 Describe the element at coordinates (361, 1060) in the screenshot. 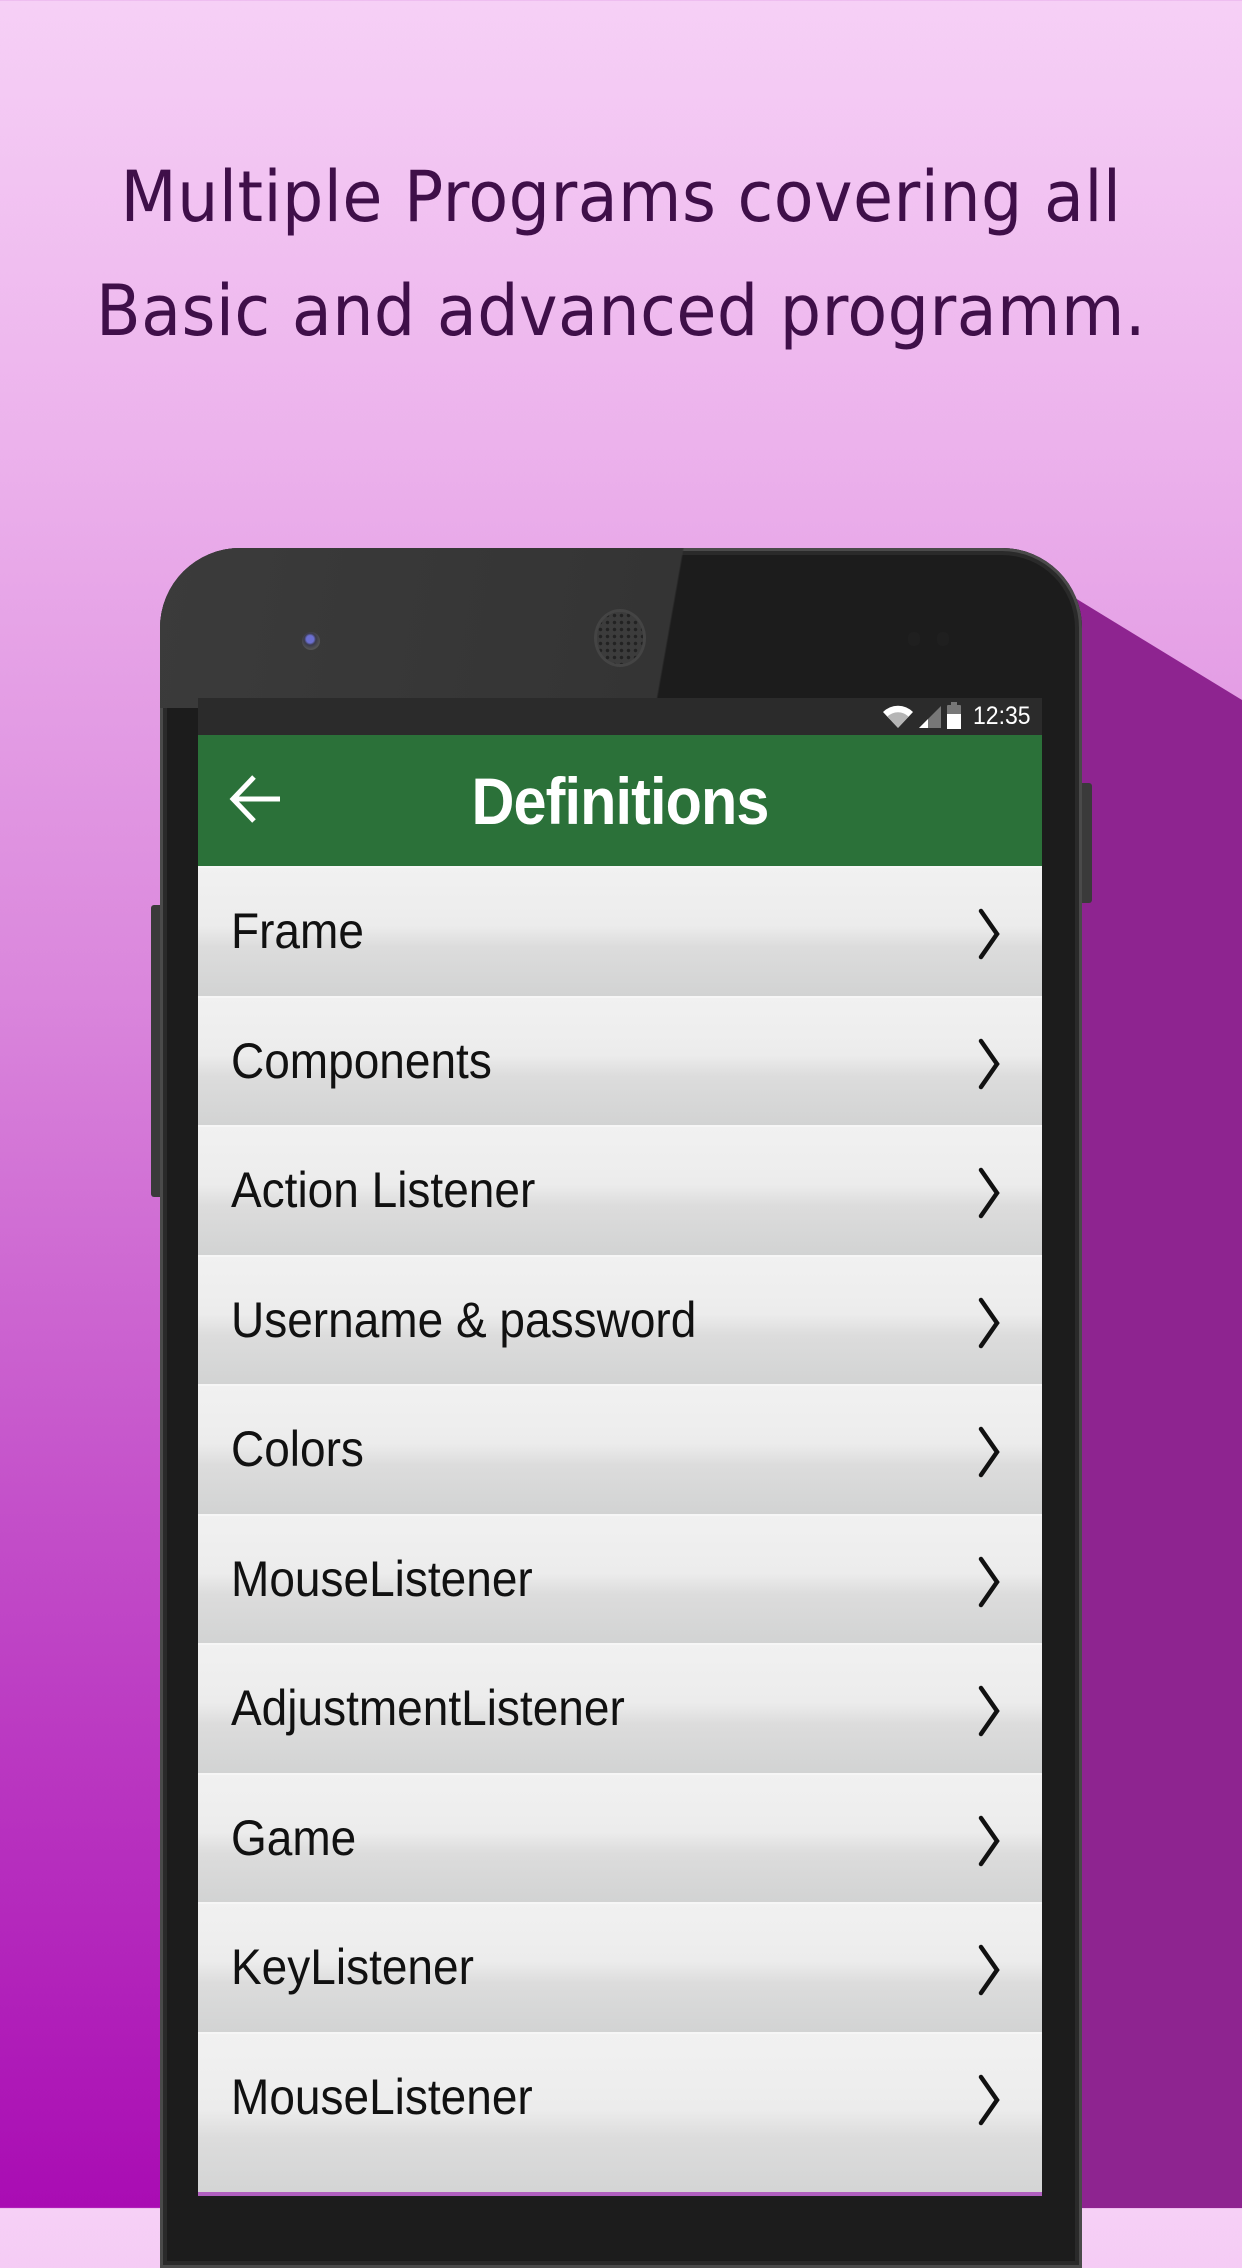

I see `list-item-label: Components` at that location.